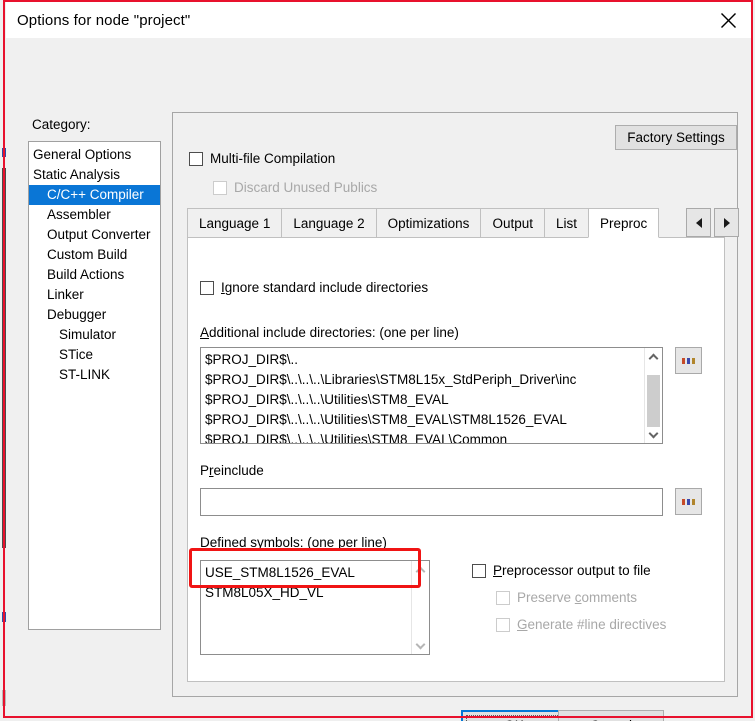 The width and height of the screenshot is (755, 721). What do you see at coordinates (94, 295) in the screenshot?
I see `sidebar-item-linker: Linker` at bounding box center [94, 295].